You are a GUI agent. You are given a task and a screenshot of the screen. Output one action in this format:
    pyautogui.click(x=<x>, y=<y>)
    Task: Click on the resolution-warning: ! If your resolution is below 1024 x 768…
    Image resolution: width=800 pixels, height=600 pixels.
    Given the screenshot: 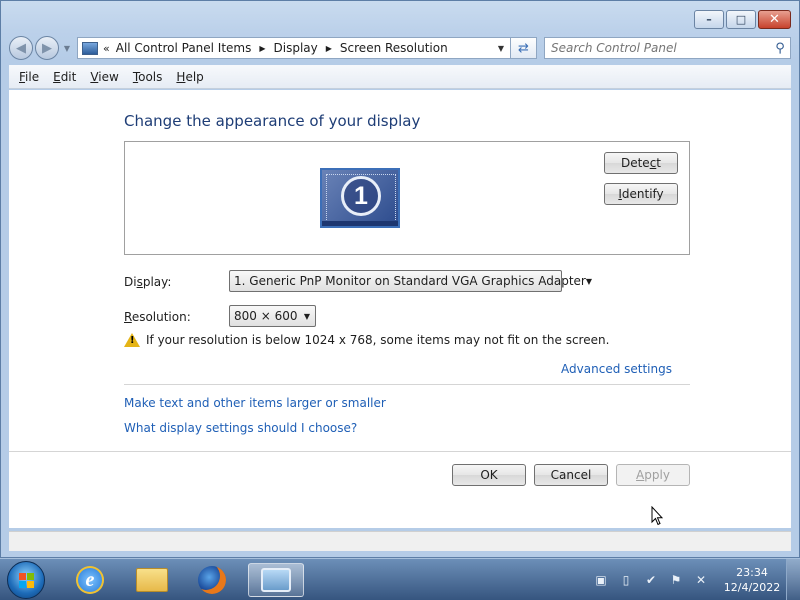 What is the action you would take?
    pyautogui.click(x=366, y=340)
    